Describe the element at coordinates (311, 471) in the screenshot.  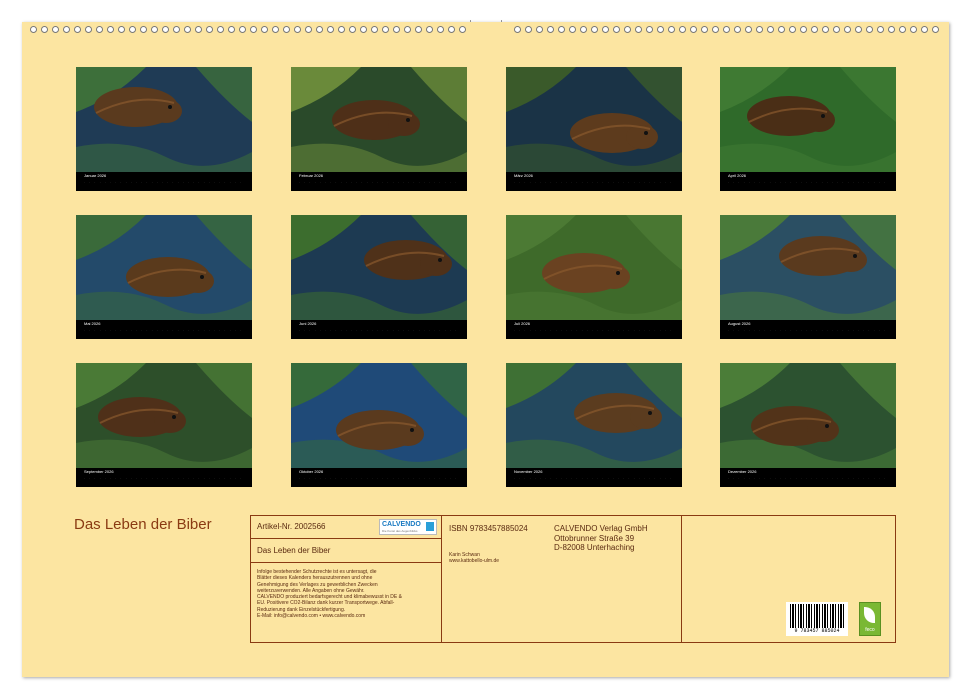
I see `month-caption: Oktober 2026` at that location.